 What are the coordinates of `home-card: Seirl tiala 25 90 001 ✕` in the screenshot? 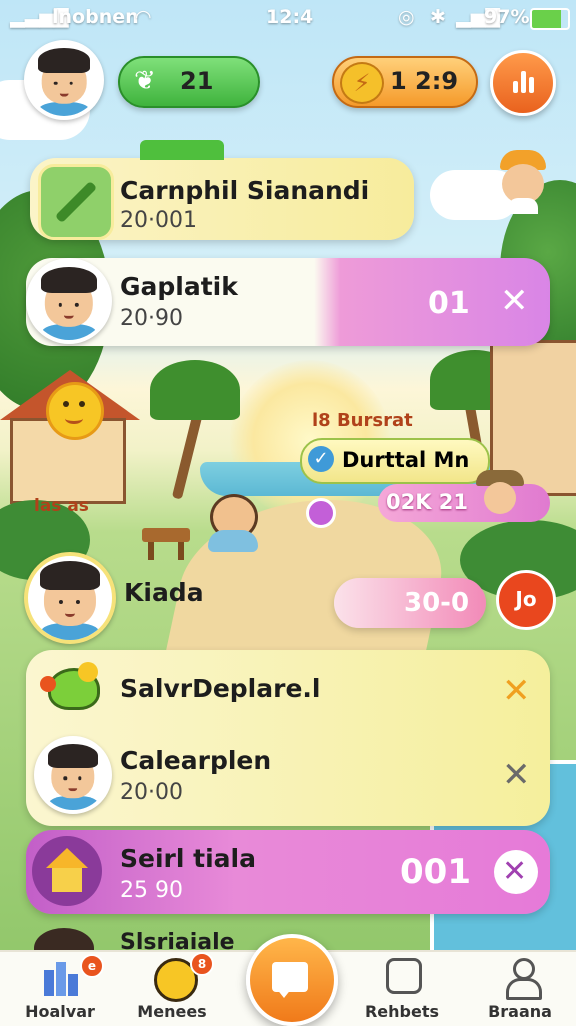 It's located at (288, 872).